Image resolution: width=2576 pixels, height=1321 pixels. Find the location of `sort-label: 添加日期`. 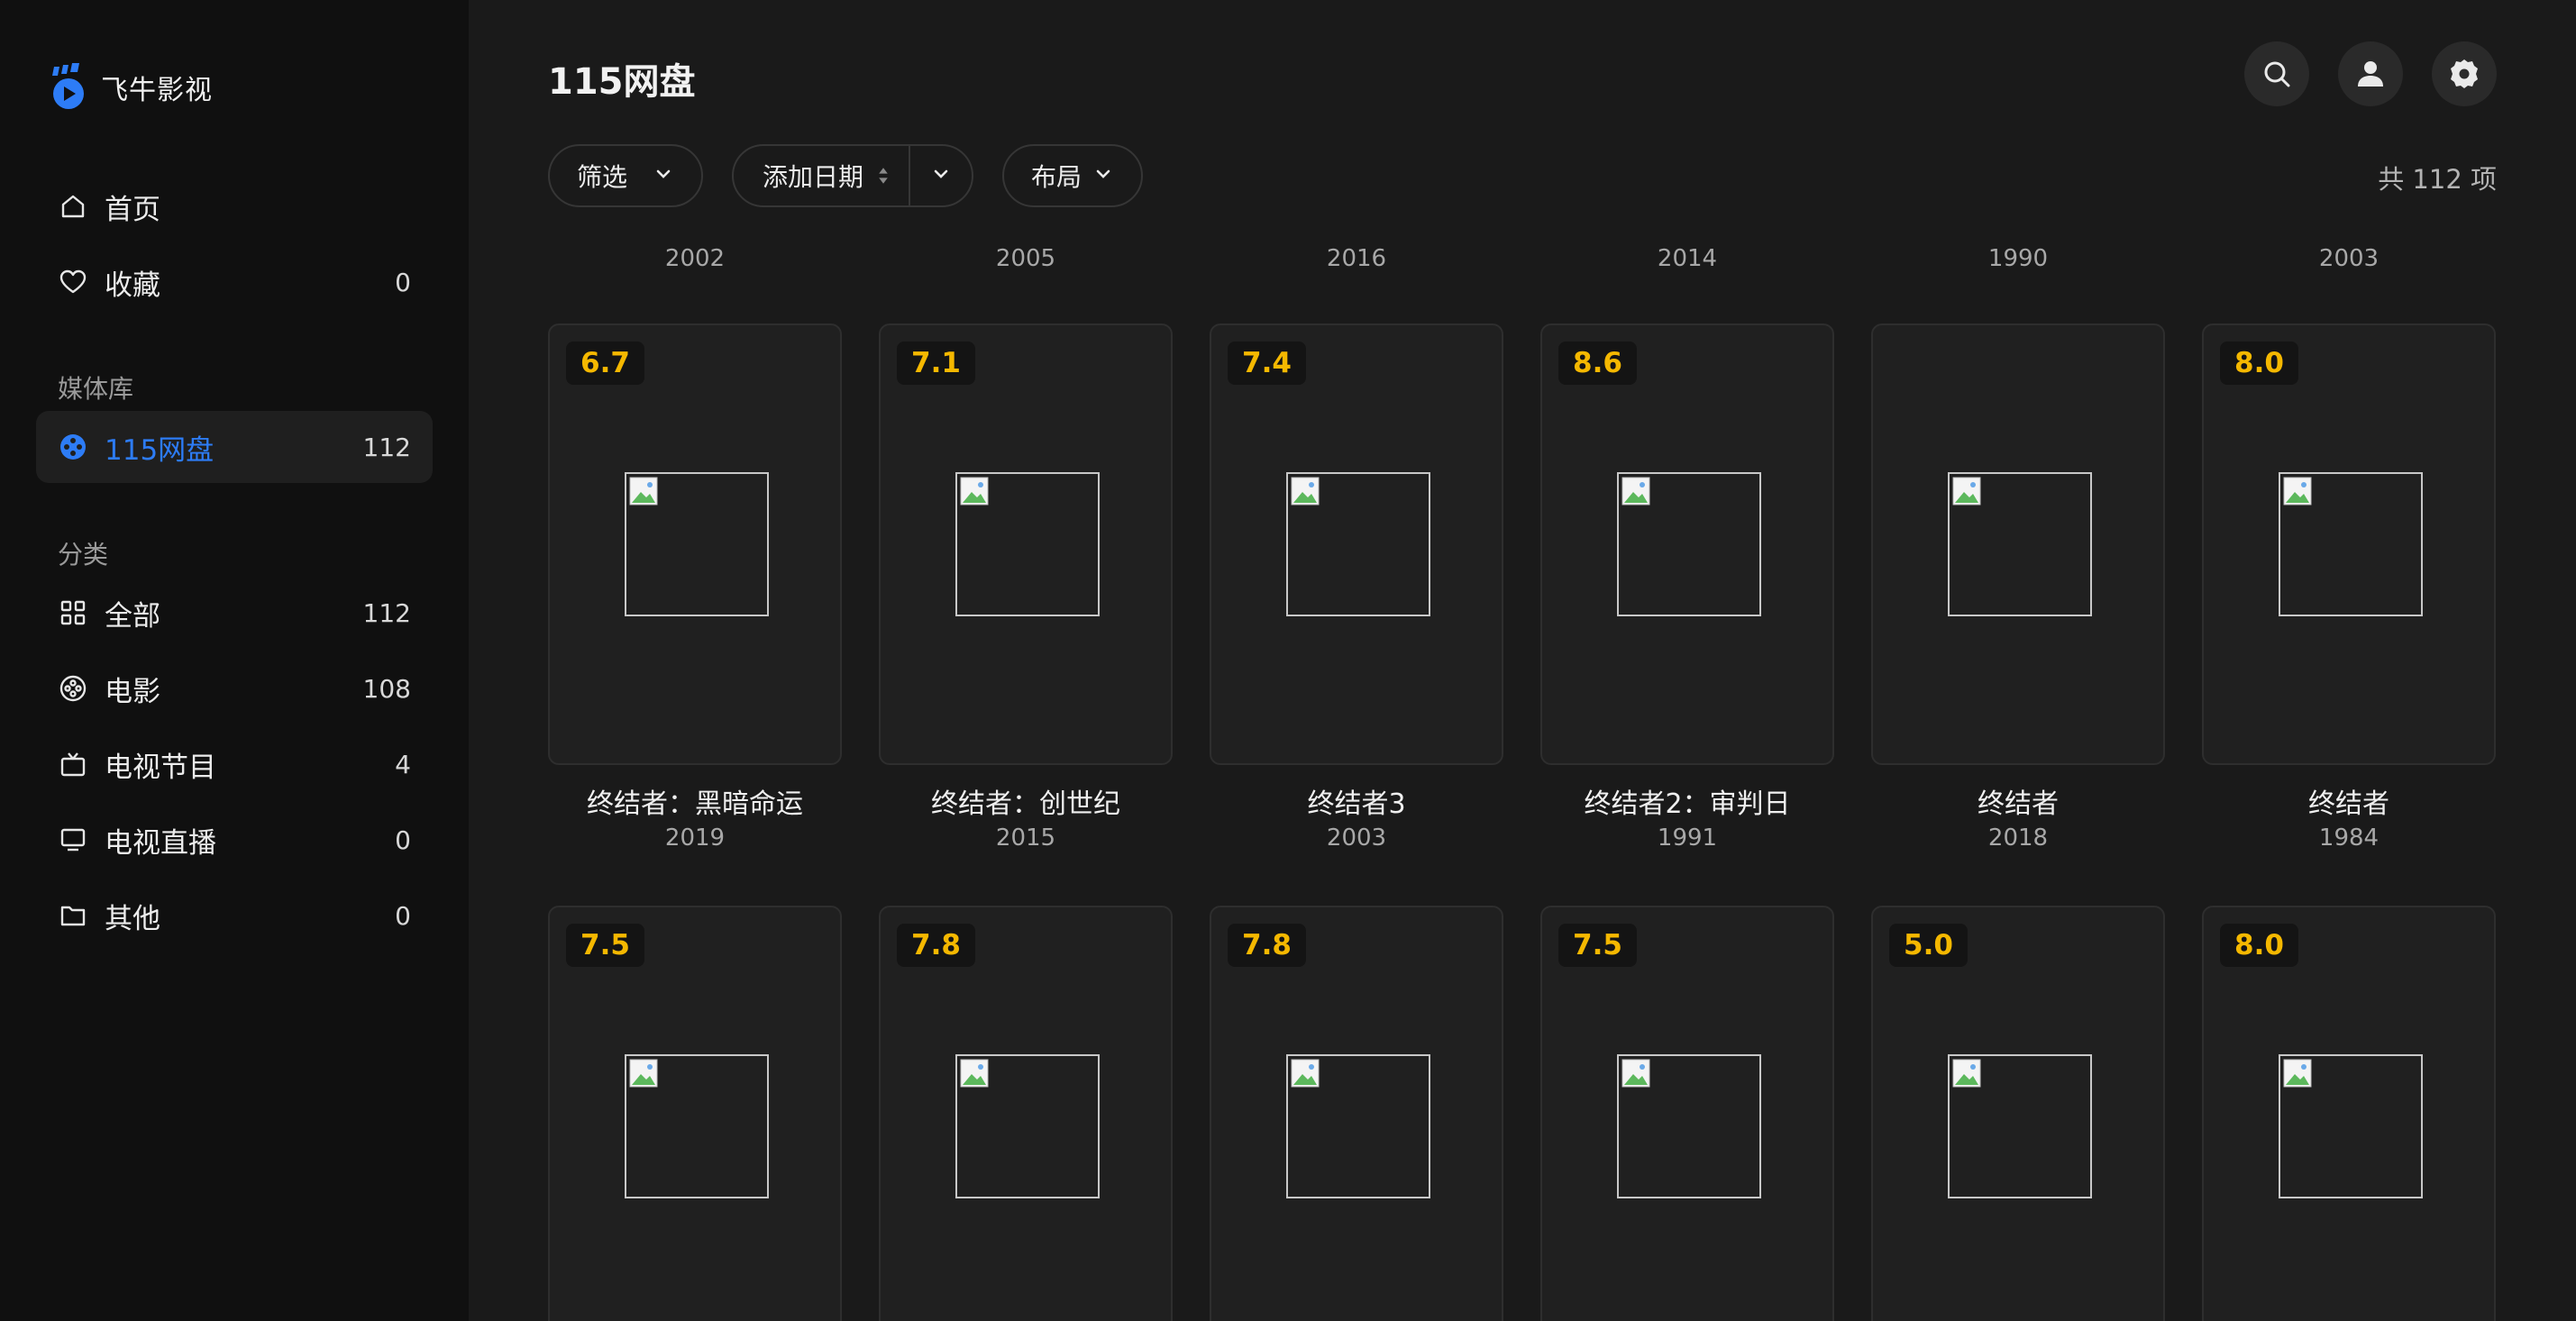

sort-label: 添加日期 is located at coordinates (813, 177).